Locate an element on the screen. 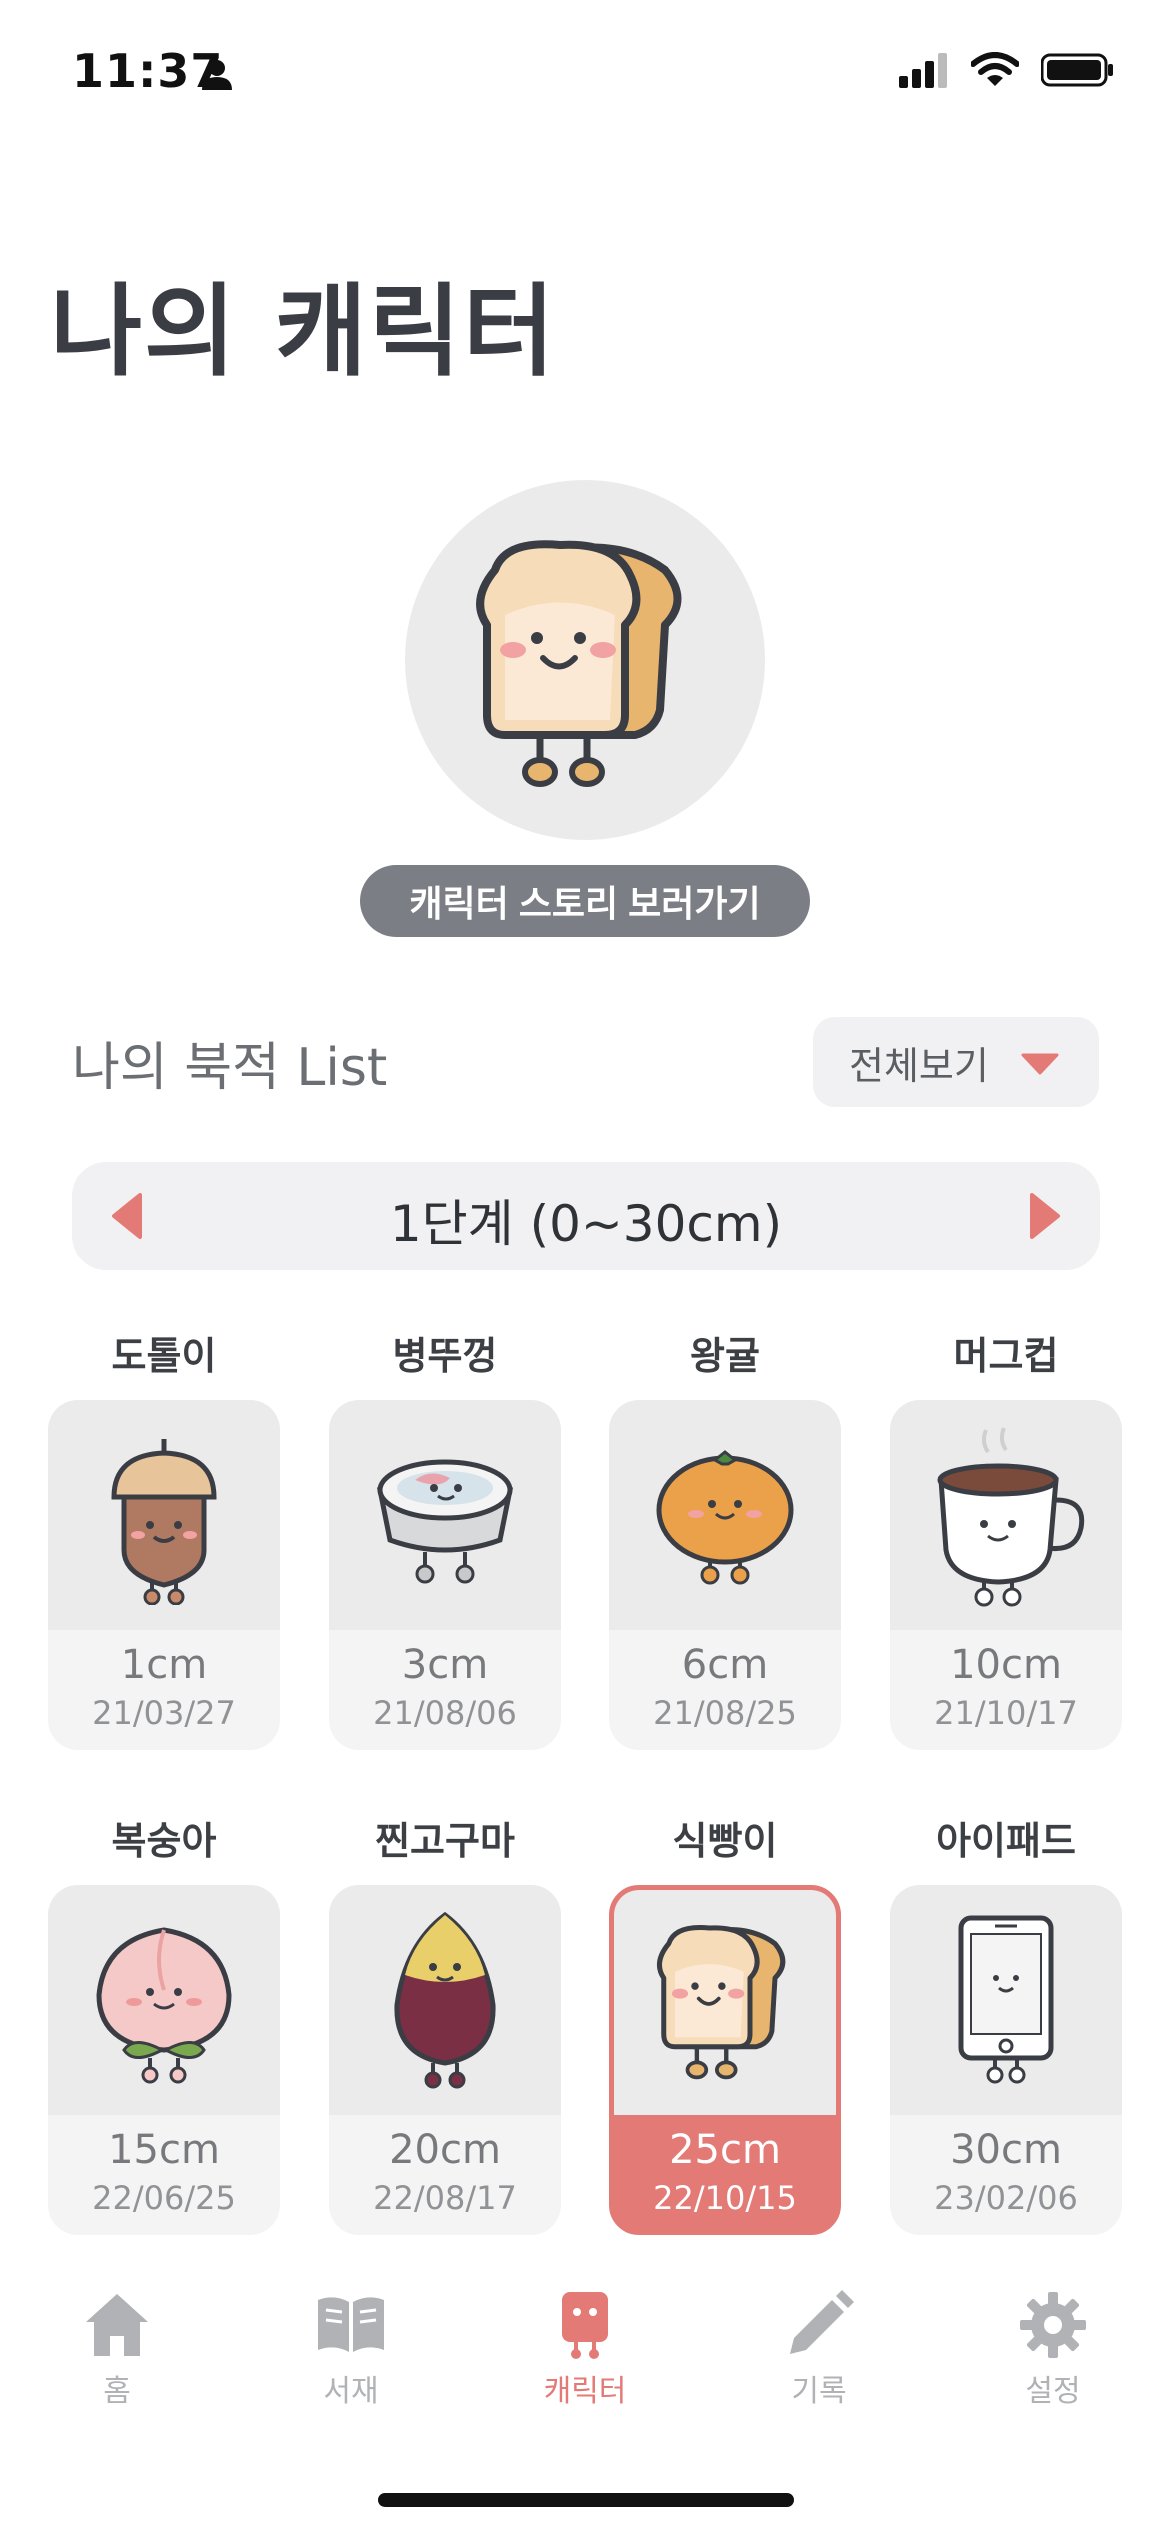  character-name: 찐고구마 is located at coordinates (445, 1841).